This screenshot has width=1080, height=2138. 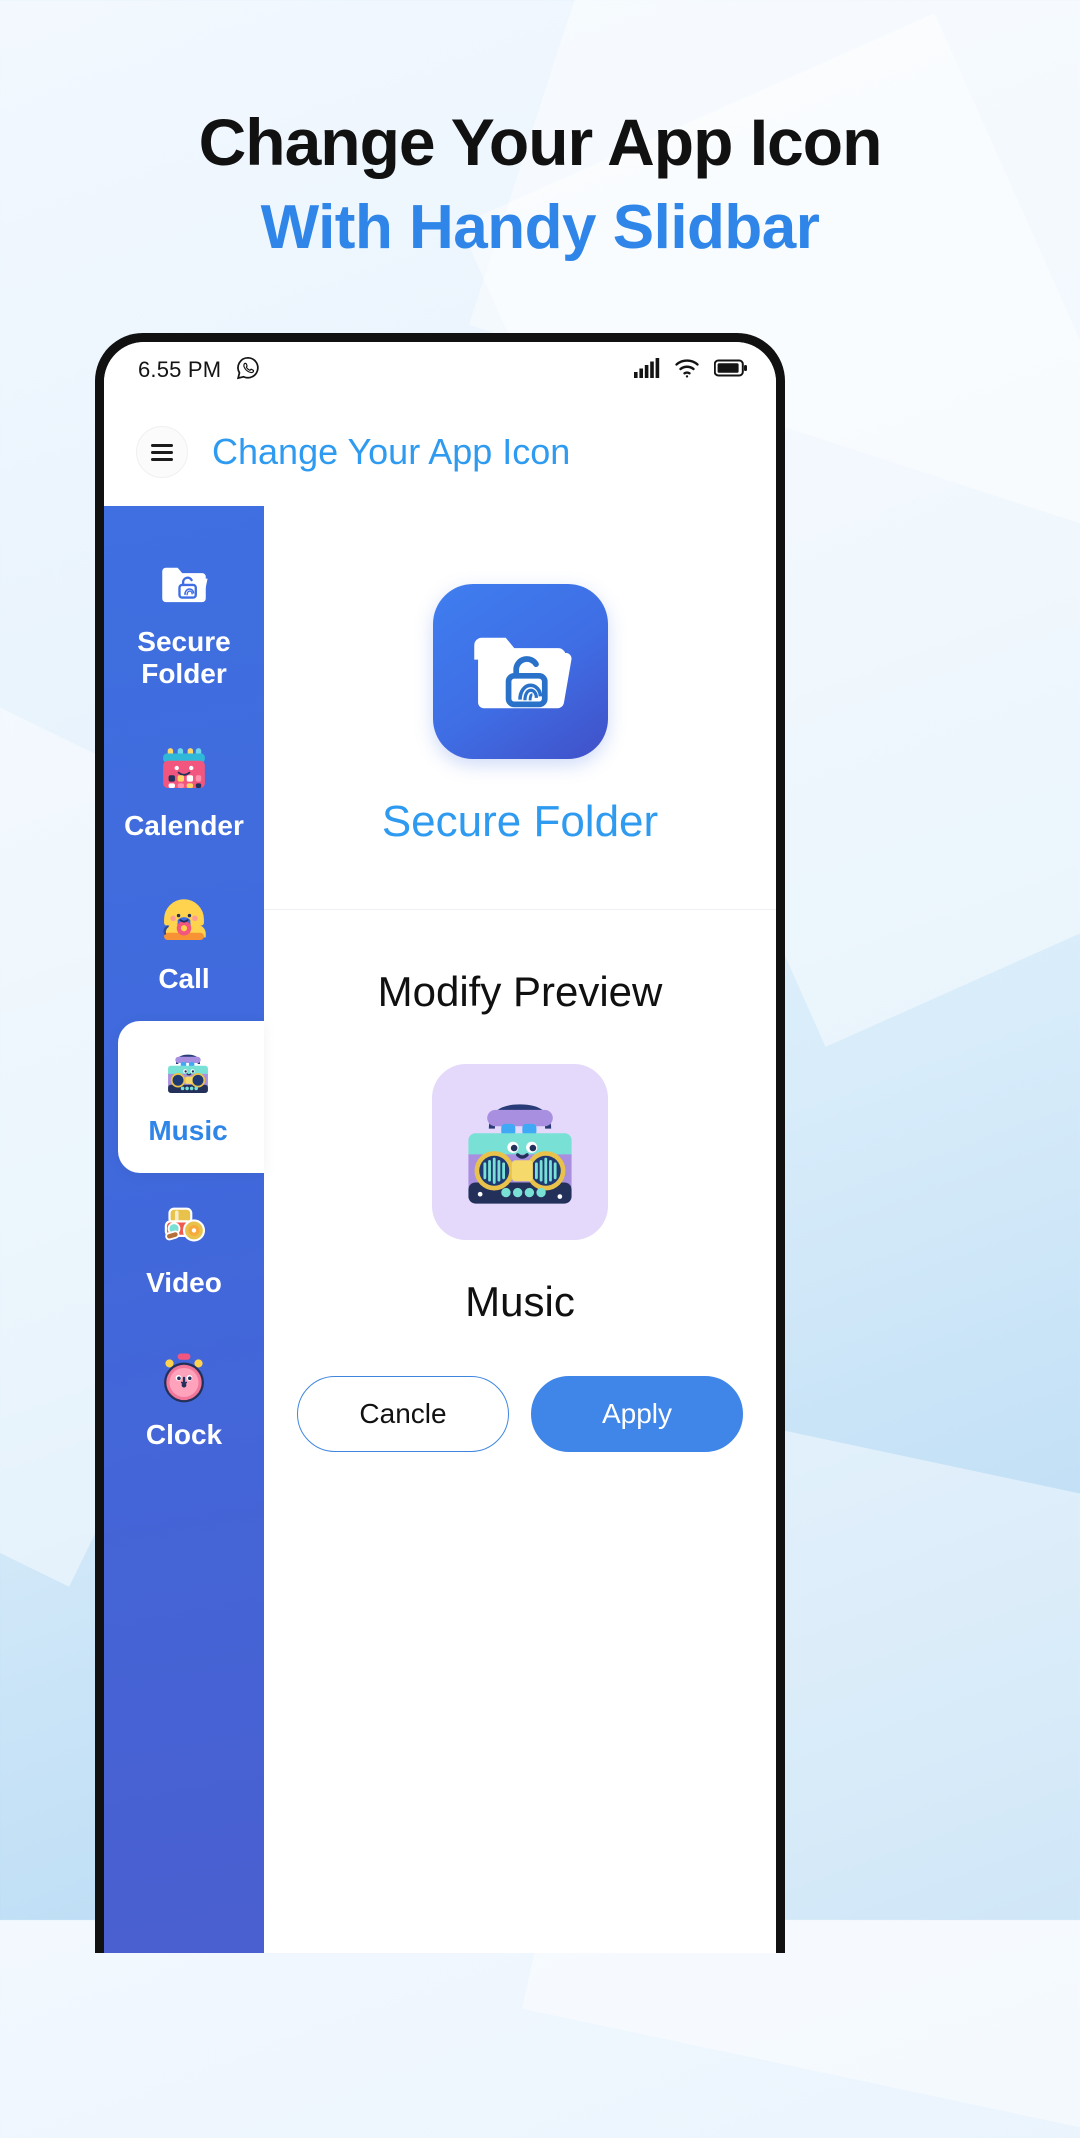 What do you see at coordinates (520, 1152) in the screenshot?
I see `preview-radio-icon` at bounding box center [520, 1152].